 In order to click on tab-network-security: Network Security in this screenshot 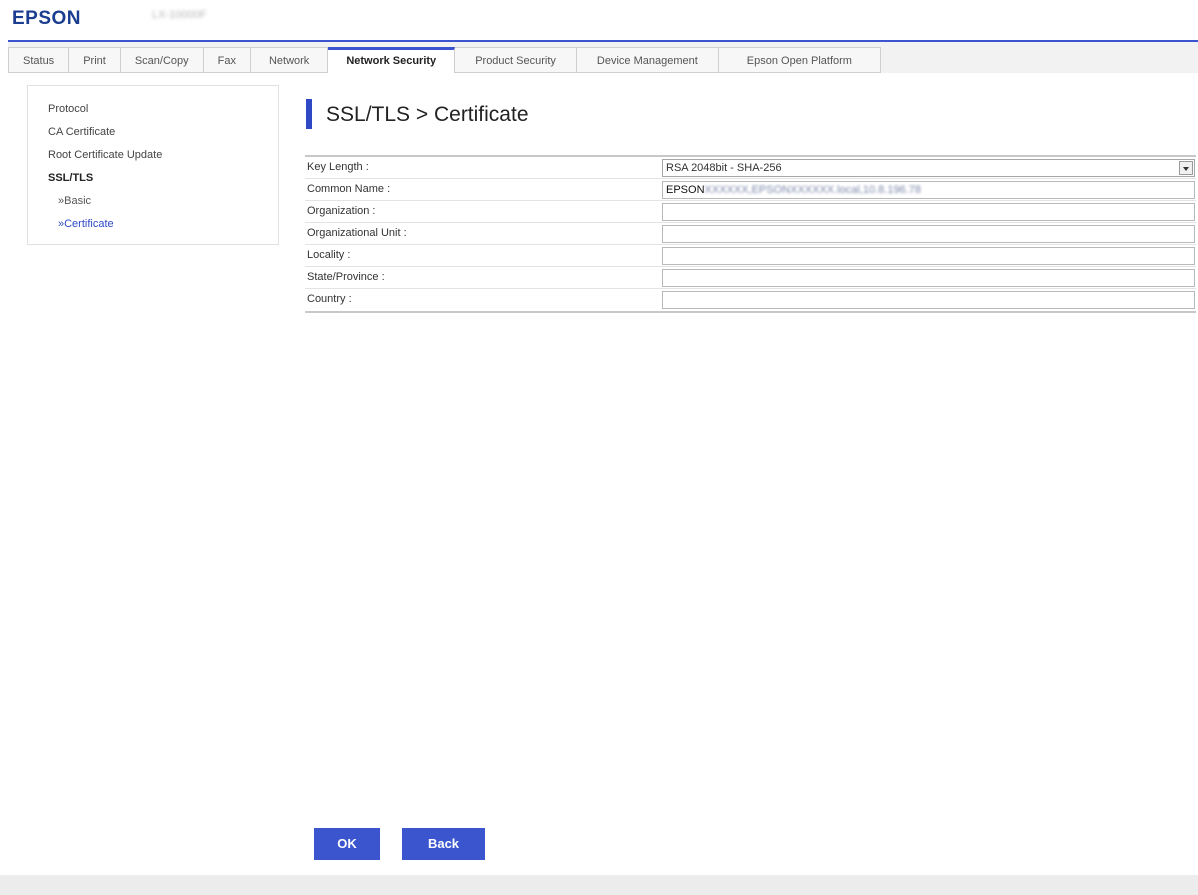, I will do `click(392, 60)`.